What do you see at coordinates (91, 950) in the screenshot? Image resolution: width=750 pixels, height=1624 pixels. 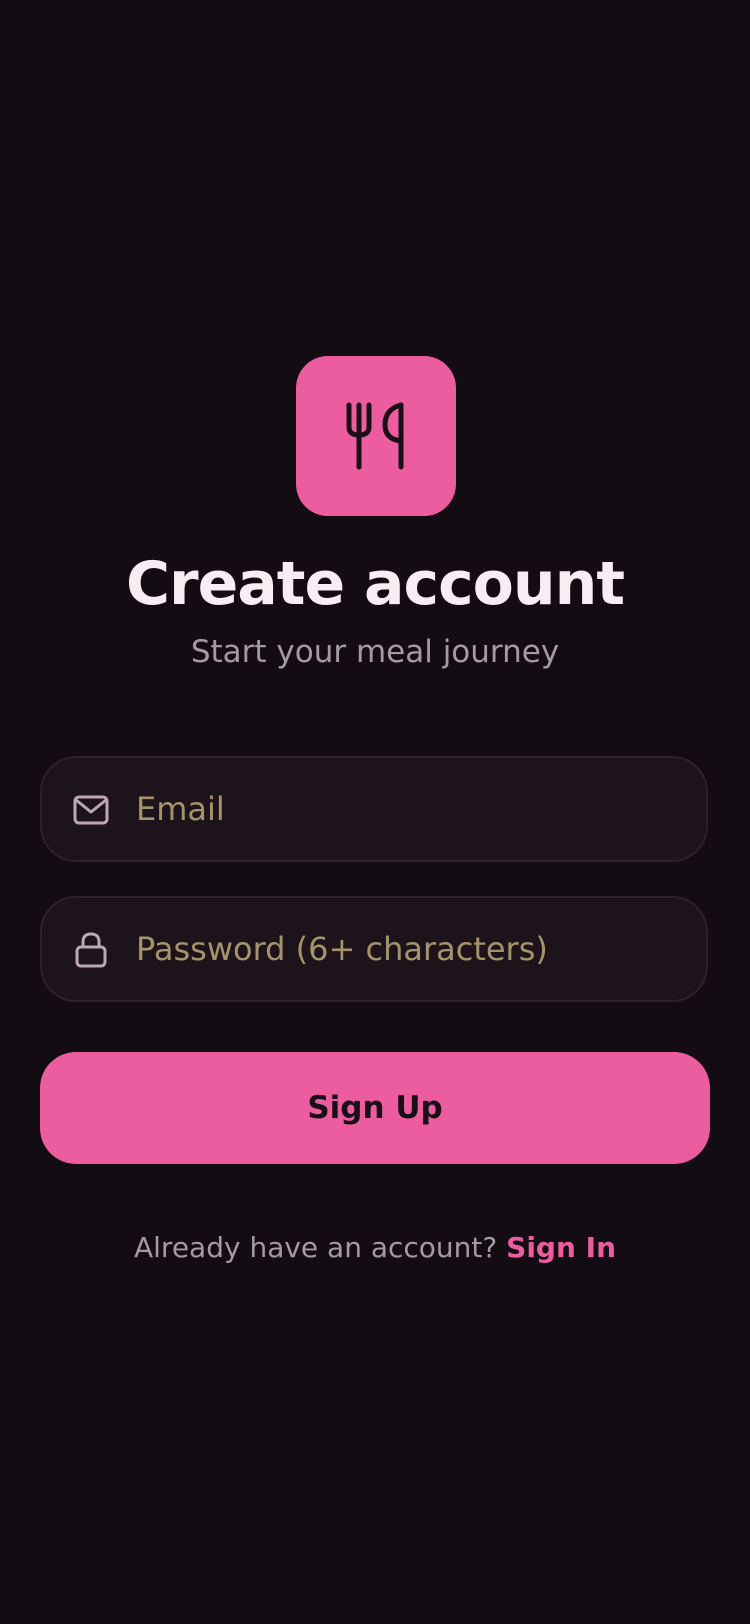 I see `lock-icon` at bounding box center [91, 950].